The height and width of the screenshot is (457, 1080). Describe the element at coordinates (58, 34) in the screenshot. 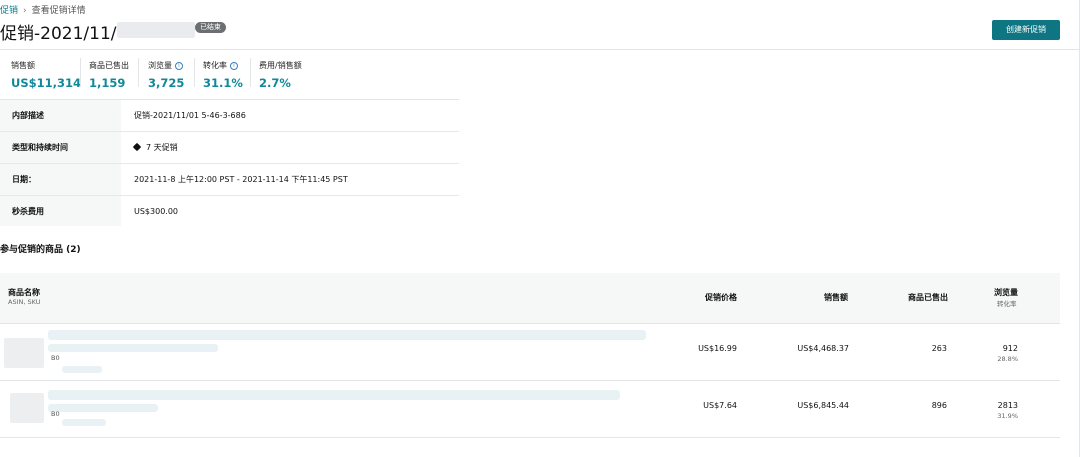

I see `page-title: 促销-2021/11/` at that location.